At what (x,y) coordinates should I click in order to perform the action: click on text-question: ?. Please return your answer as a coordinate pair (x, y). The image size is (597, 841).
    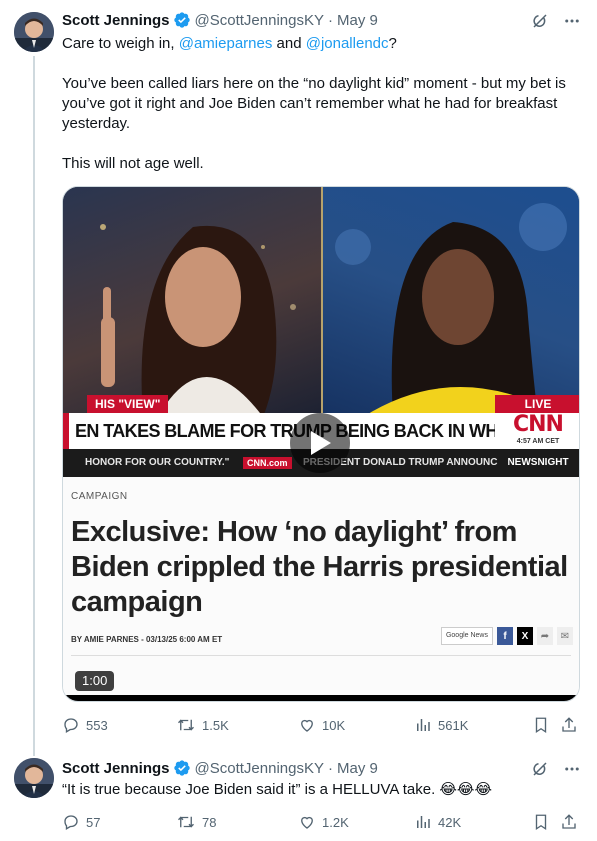
    Looking at the image, I should click on (392, 43).